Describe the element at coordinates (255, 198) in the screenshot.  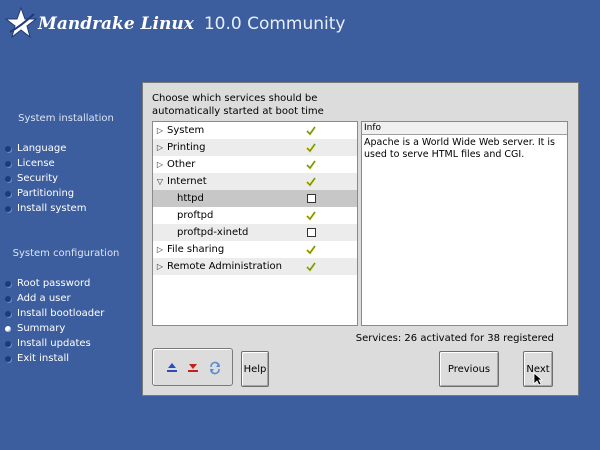
I see `tree-row-httpd: httpd` at that location.